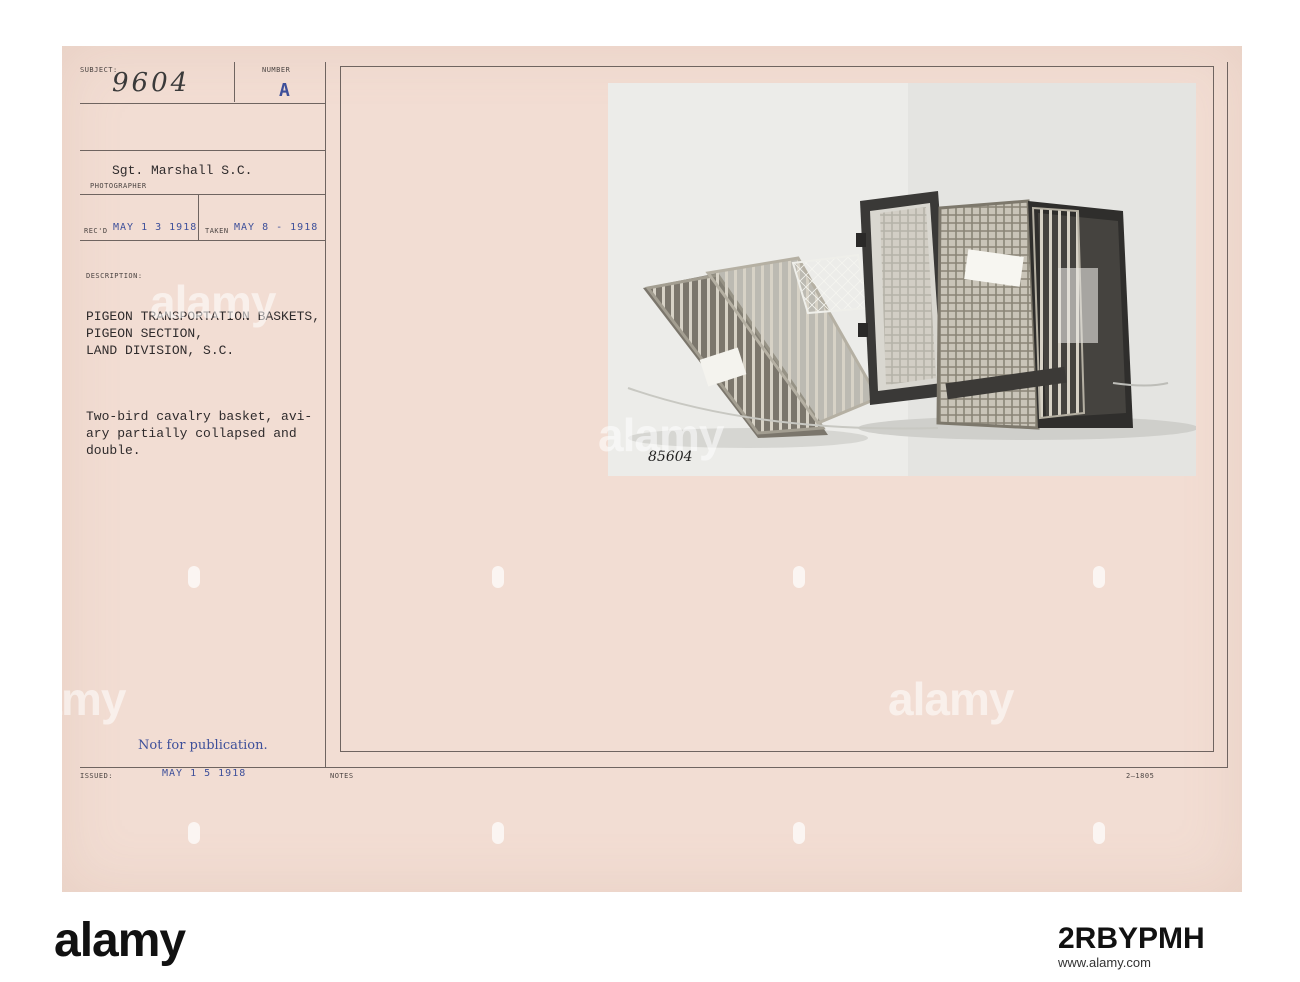 Image resolution: width=1300 pixels, height=982 pixels. What do you see at coordinates (213, 302) in the screenshot?
I see `watermark-1: alamy` at bounding box center [213, 302].